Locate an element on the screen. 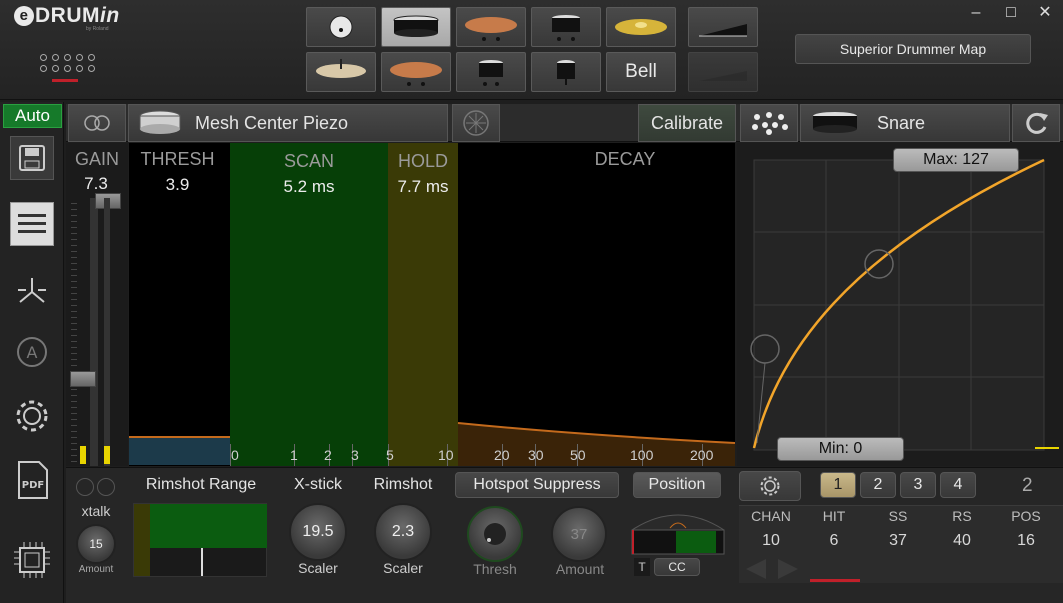 The height and width of the screenshot is (603, 1063). axis-tick-30: 30 is located at coordinates (536, 455).